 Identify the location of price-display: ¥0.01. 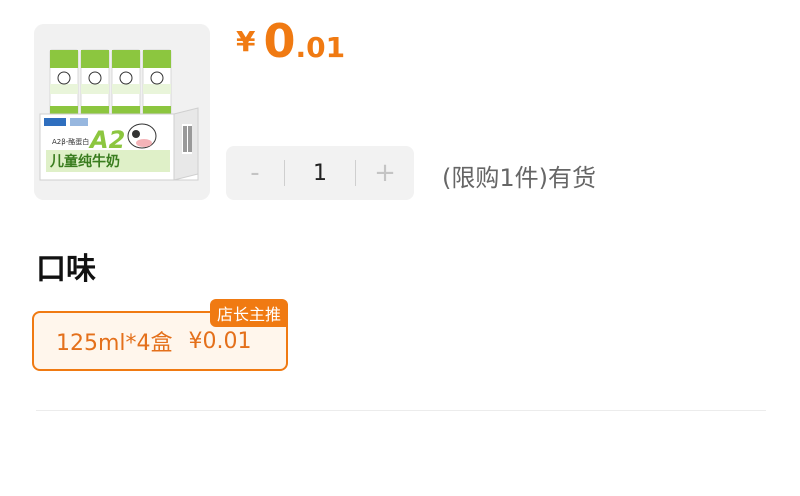
(290, 41).